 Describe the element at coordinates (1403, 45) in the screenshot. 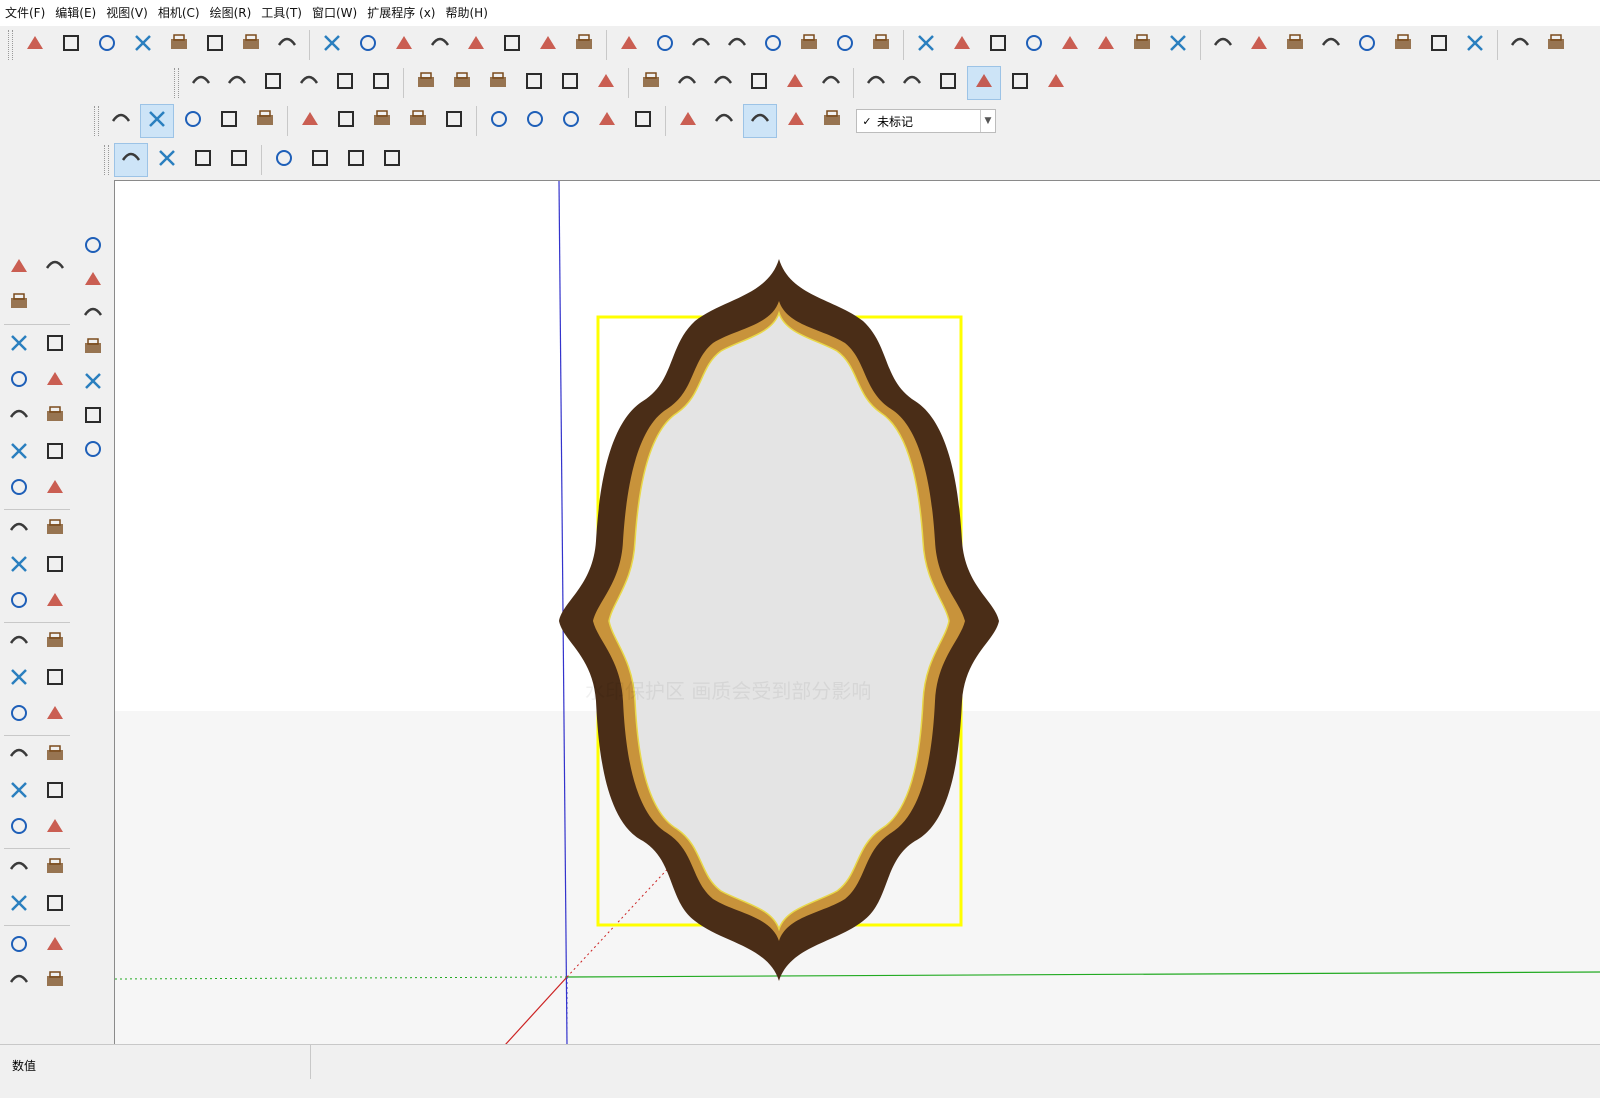

I see `door-button` at that location.